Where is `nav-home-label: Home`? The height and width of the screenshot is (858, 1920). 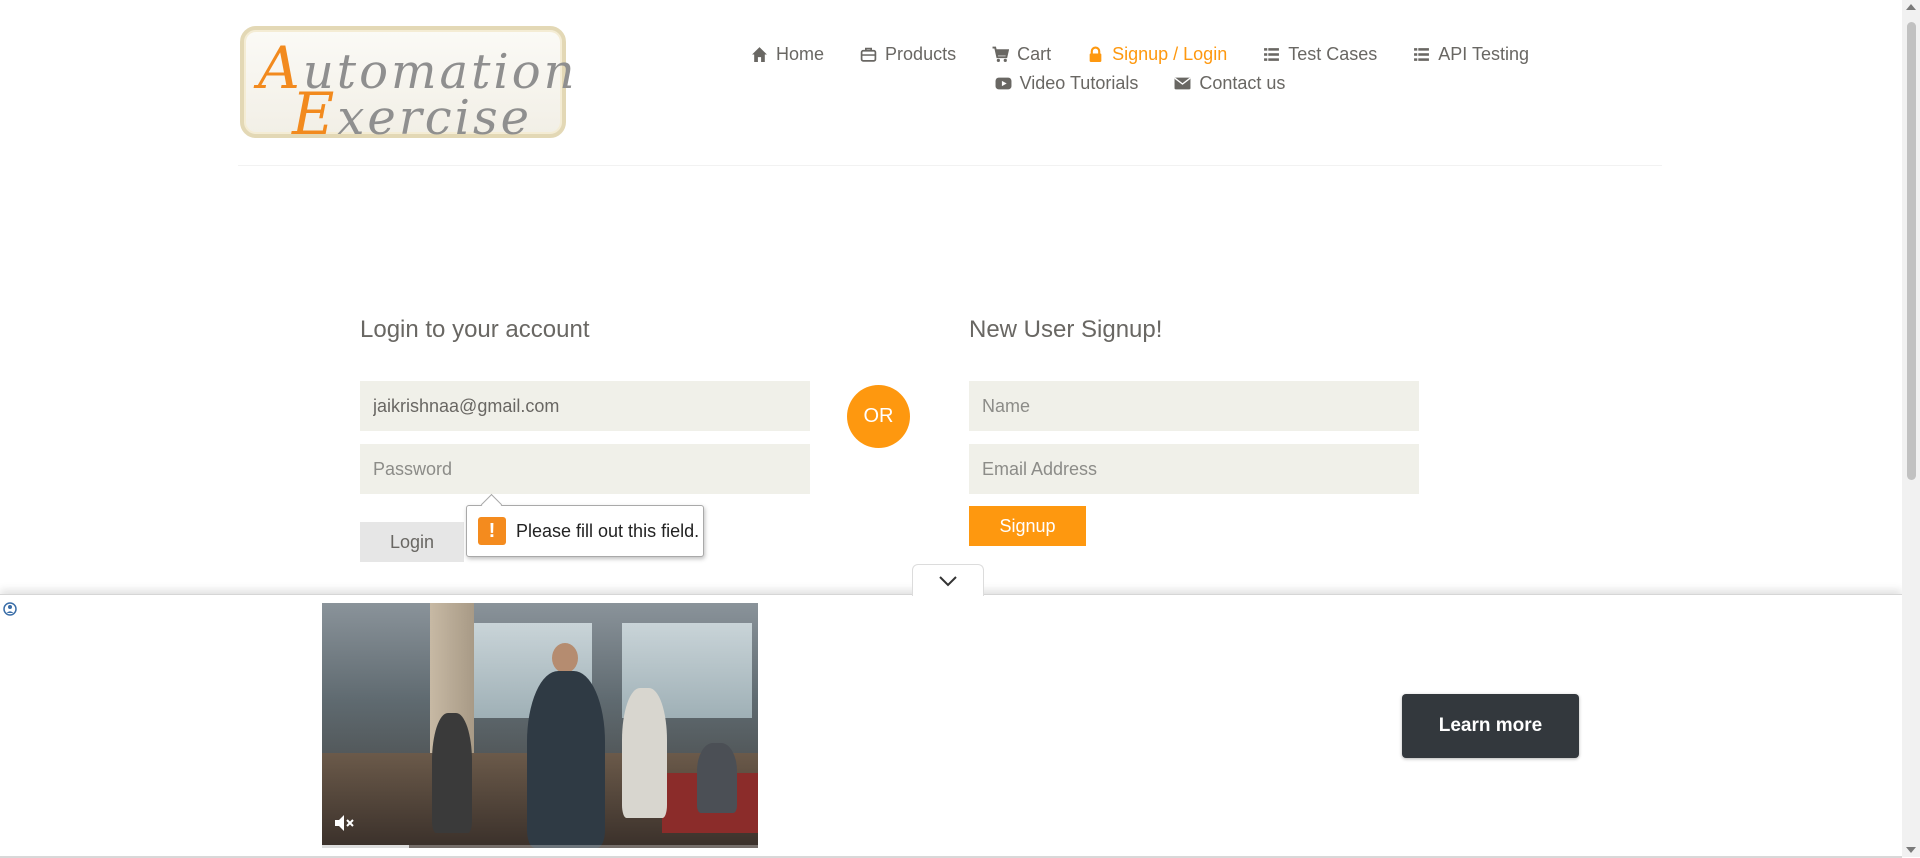 nav-home-label: Home is located at coordinates (800, 54).